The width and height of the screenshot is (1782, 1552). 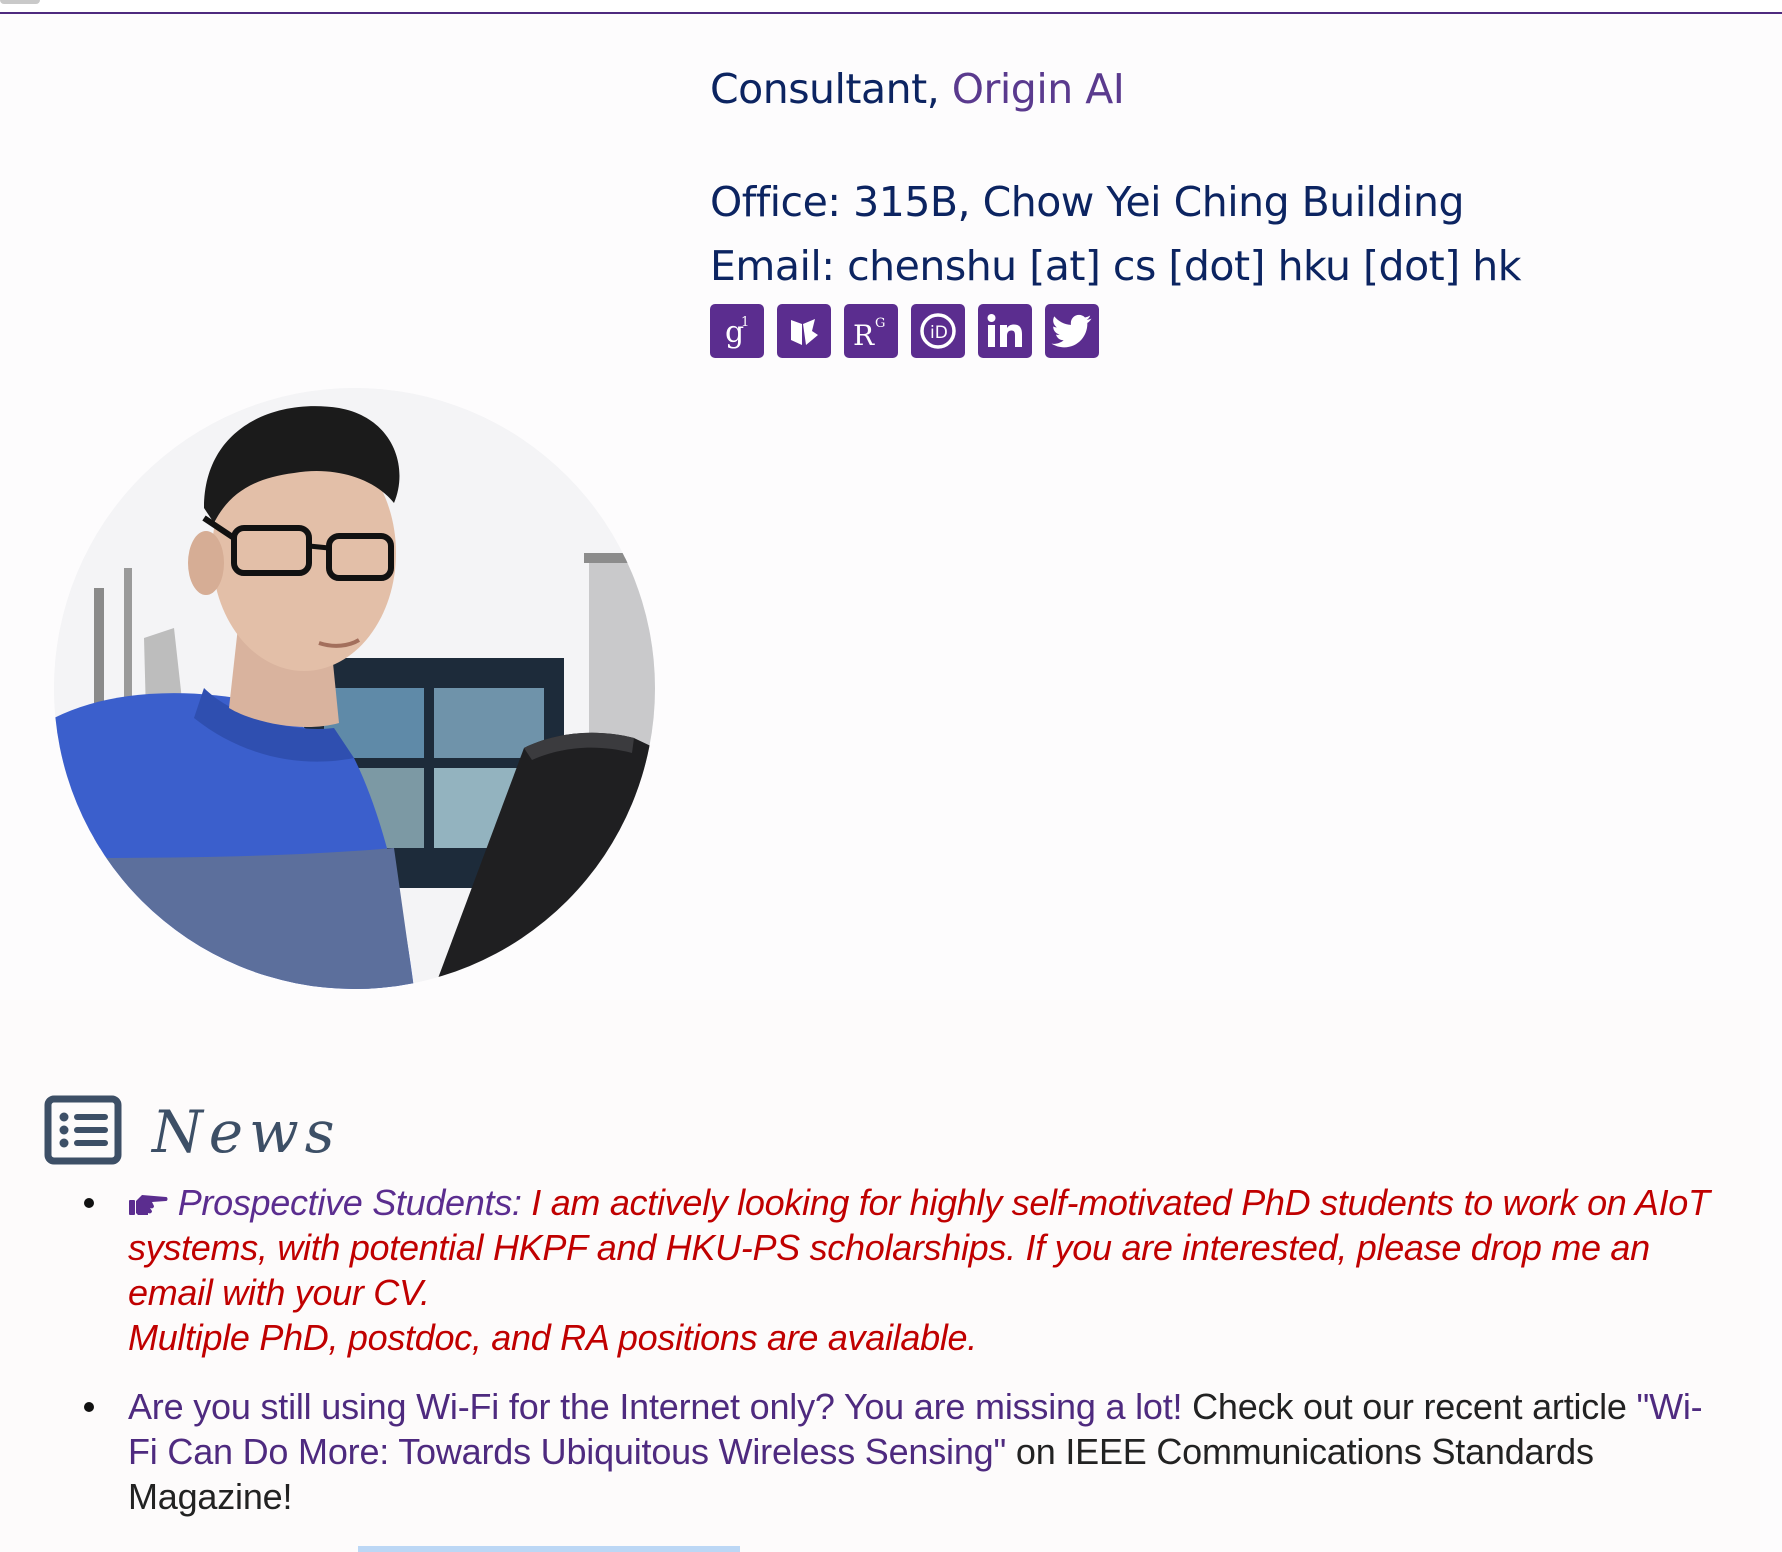 I want to click on svg-text: iD, so click(x=939, y=333).